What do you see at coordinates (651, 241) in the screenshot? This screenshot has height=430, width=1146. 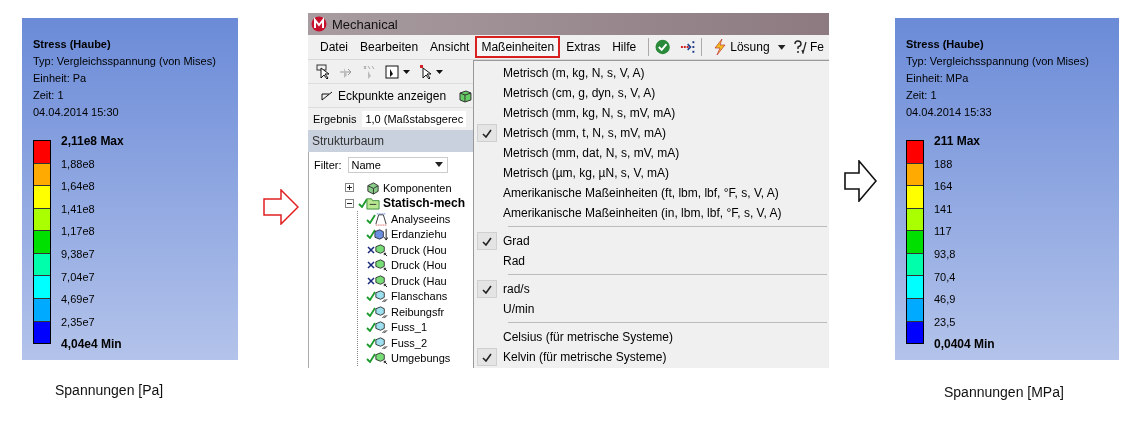 I see `menu-option: Grad` at bounding box center [651, 241].